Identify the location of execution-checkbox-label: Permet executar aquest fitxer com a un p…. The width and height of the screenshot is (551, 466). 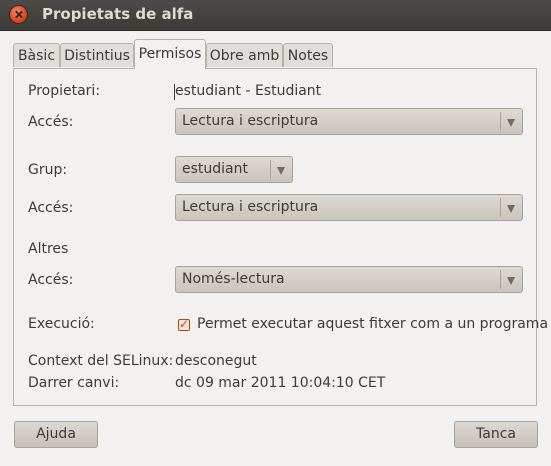
(372, 324).